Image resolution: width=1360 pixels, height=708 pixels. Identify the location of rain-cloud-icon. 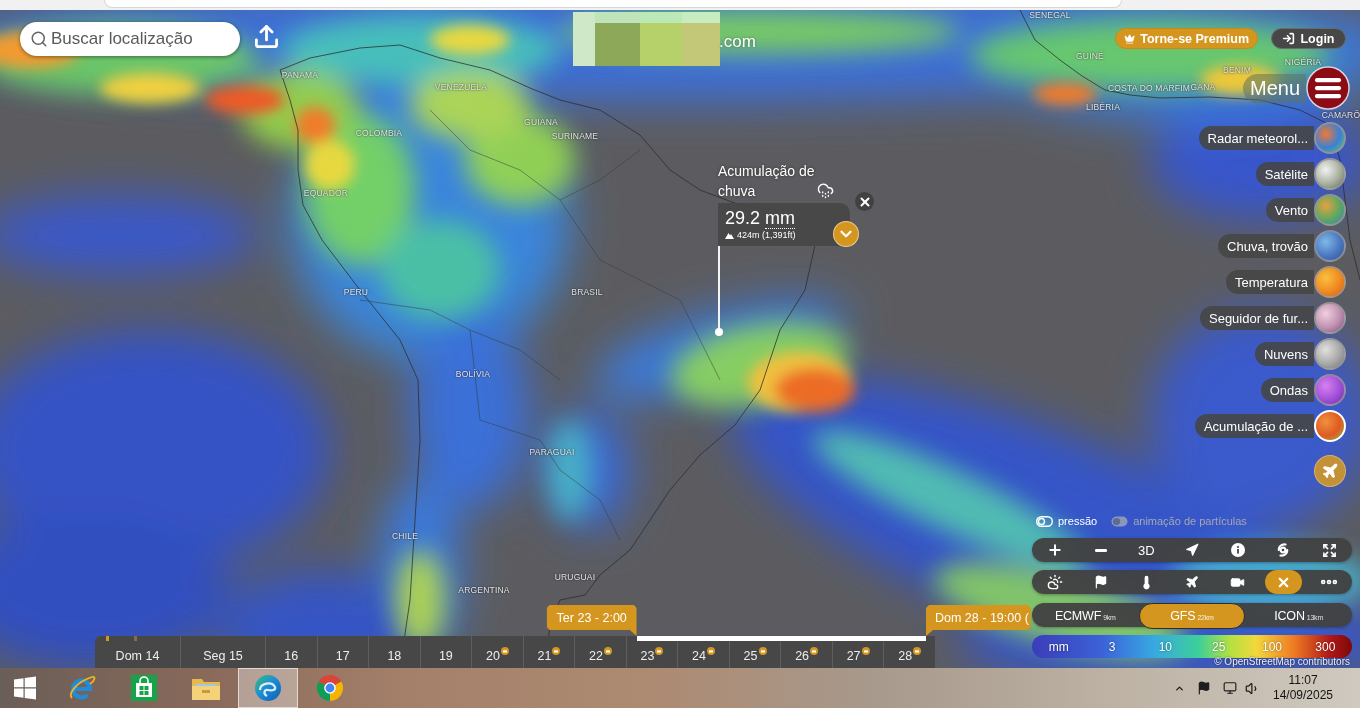
(825, 190).